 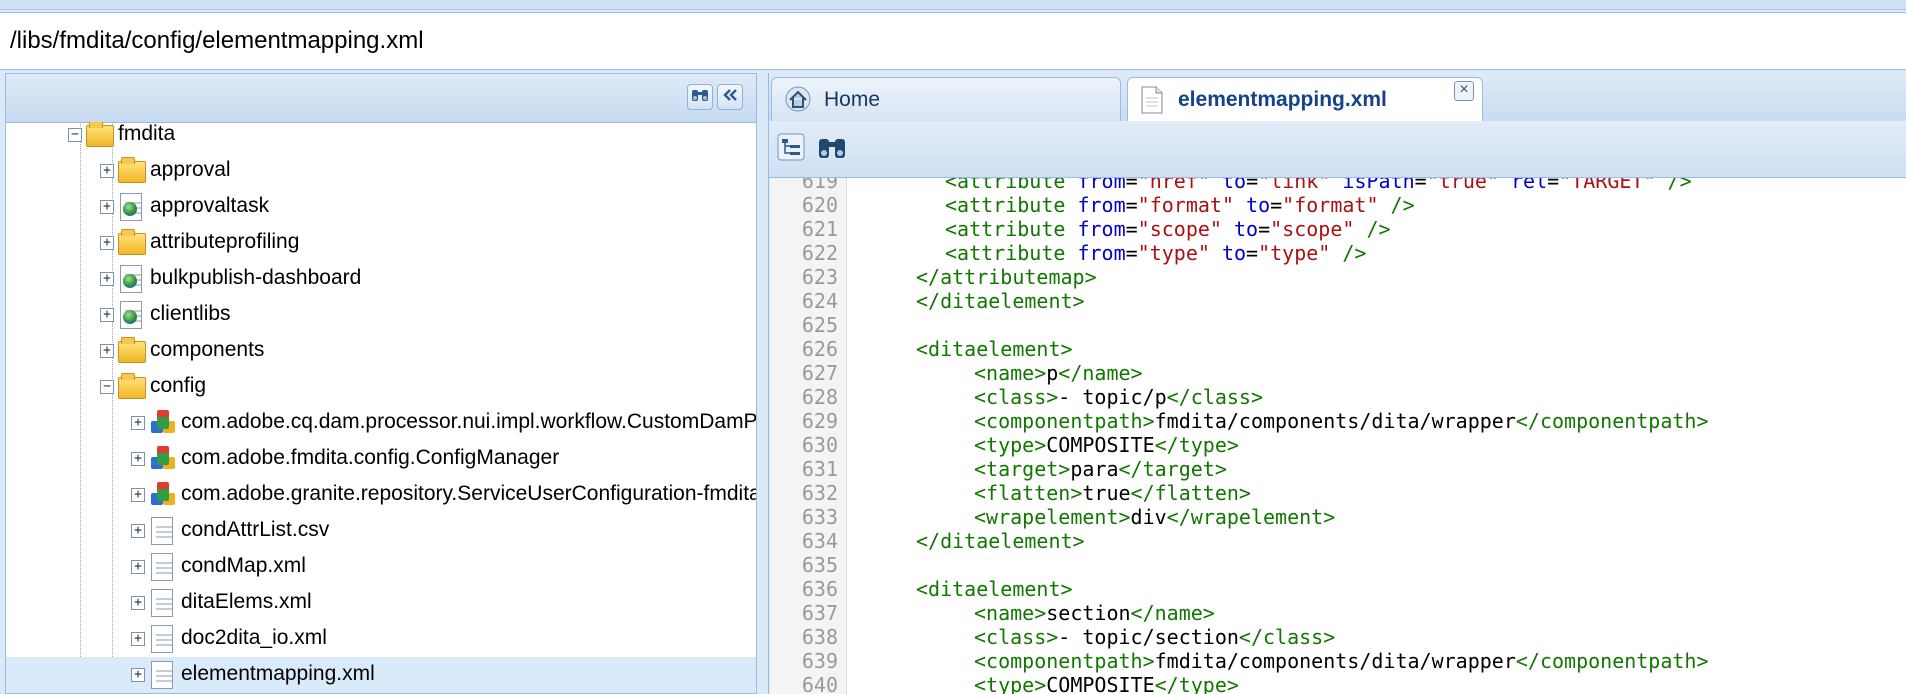 I want to click on code-token: "format", so click(x=1185, y=205).